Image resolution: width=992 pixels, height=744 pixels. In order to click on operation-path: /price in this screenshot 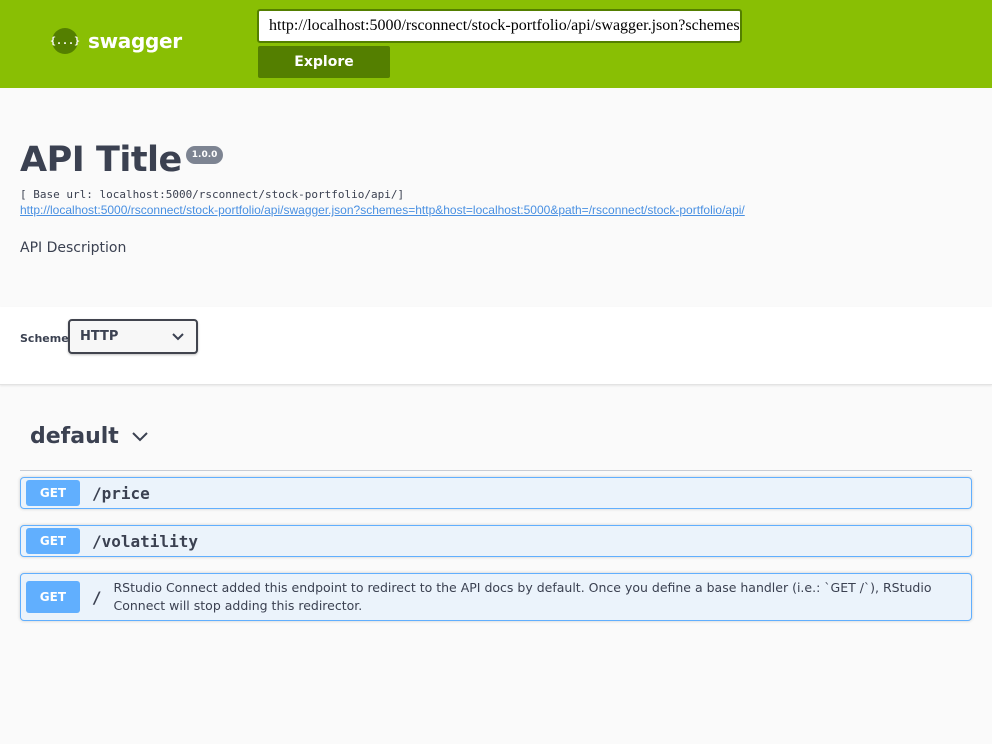, I will do `click(121, 493)`.